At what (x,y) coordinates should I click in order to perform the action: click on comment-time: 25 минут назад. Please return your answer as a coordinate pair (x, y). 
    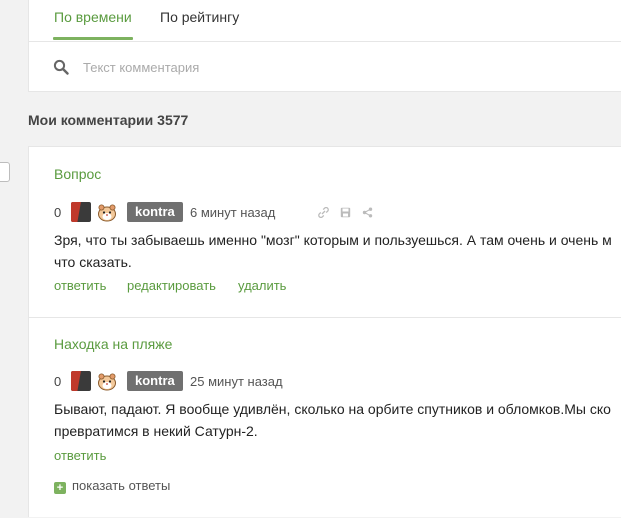
    Looking at the image, I should click on (236, 381).